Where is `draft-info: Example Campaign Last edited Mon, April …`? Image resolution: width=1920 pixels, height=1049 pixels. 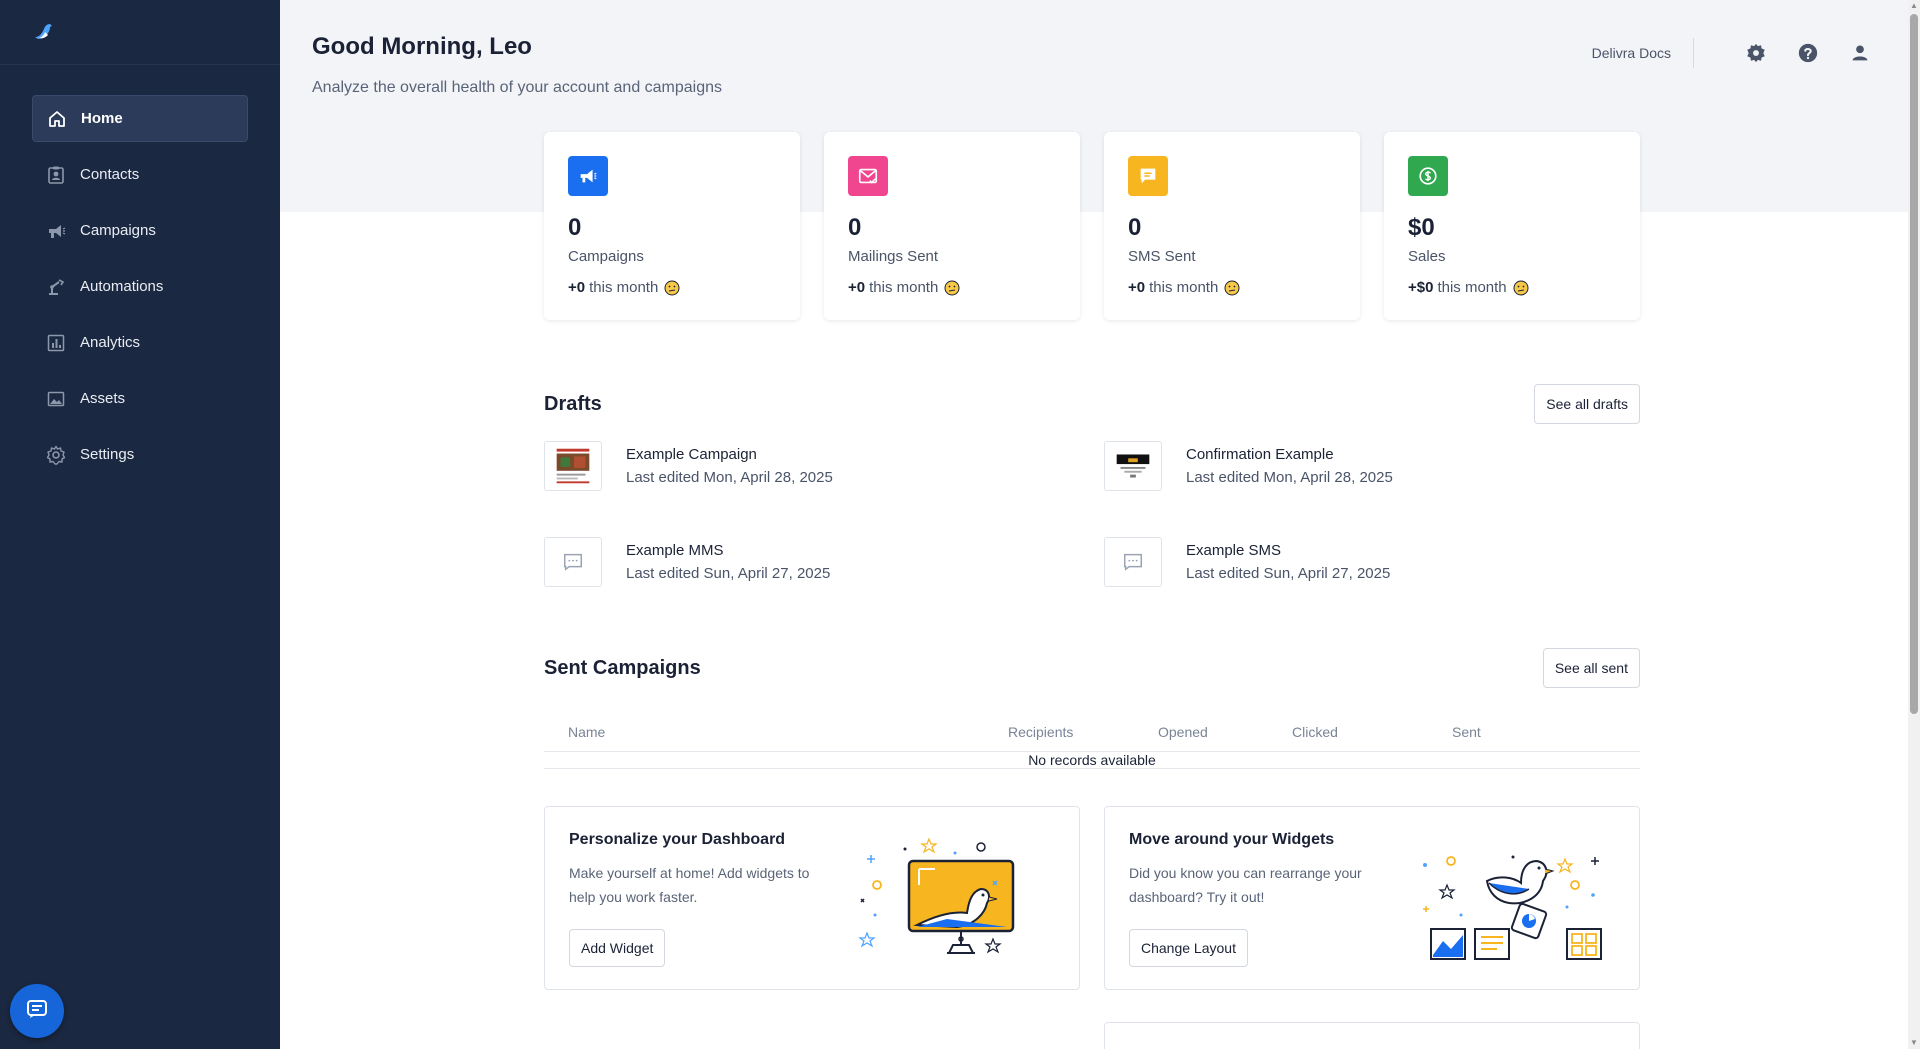
draft-info: Example Campaign Last edited Mon, April … is located at coordinates (729, 466).